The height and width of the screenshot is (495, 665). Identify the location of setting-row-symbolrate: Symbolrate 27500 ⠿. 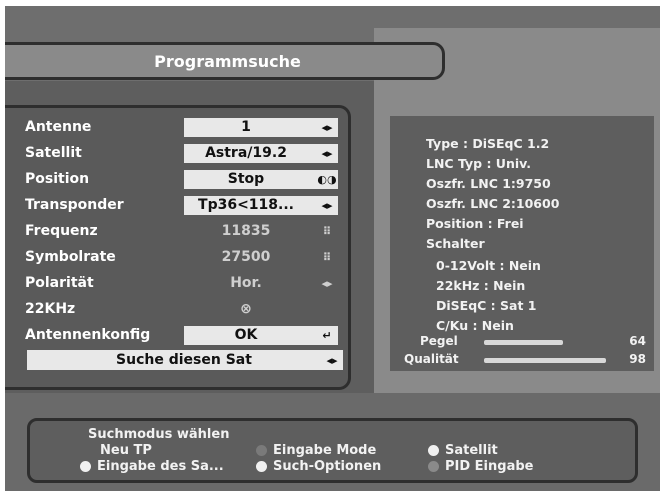
(184, 257).